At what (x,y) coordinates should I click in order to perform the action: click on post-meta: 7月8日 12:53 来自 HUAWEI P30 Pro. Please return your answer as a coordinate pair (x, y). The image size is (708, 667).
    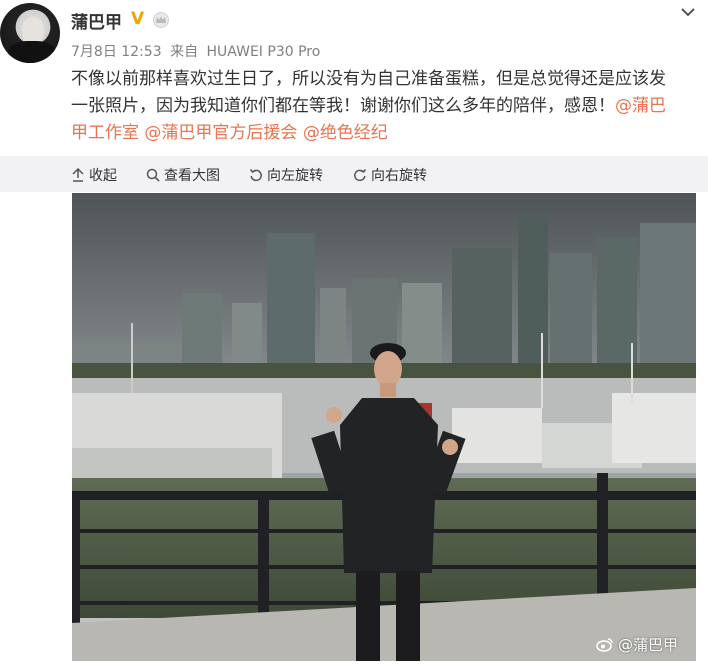
    Looking at the image, I should click on (197, 51).